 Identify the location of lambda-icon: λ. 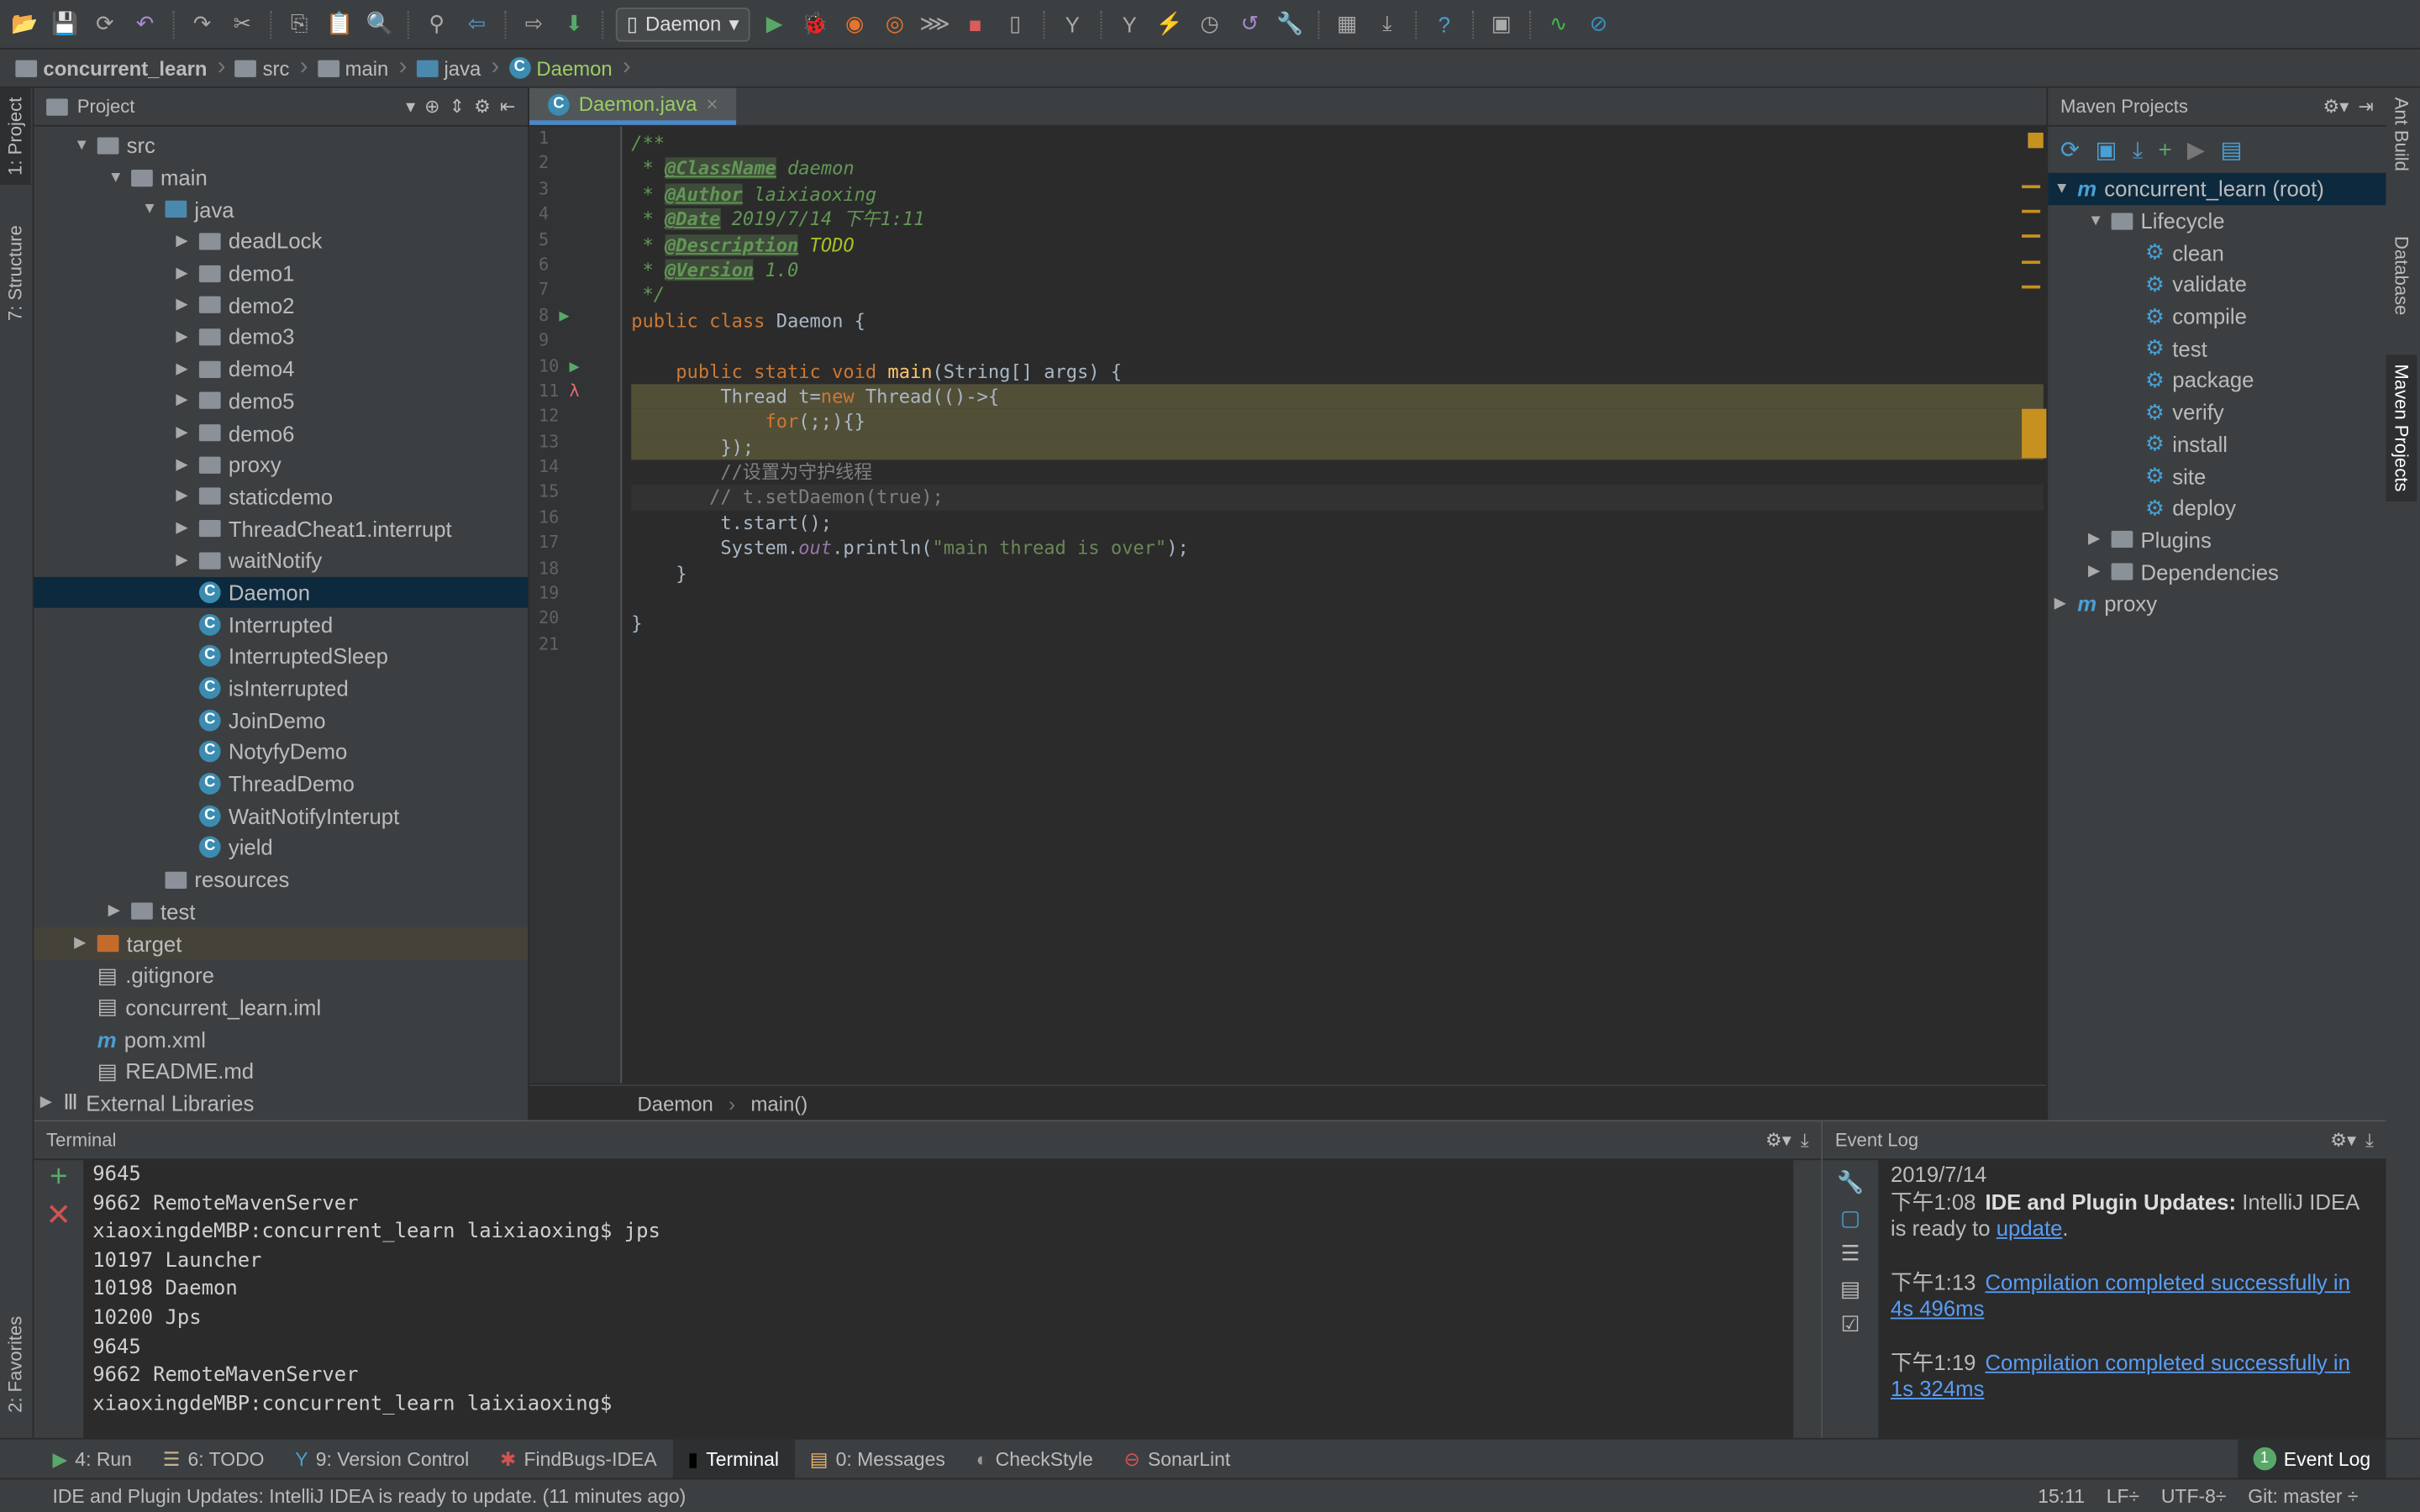
(575, 391).